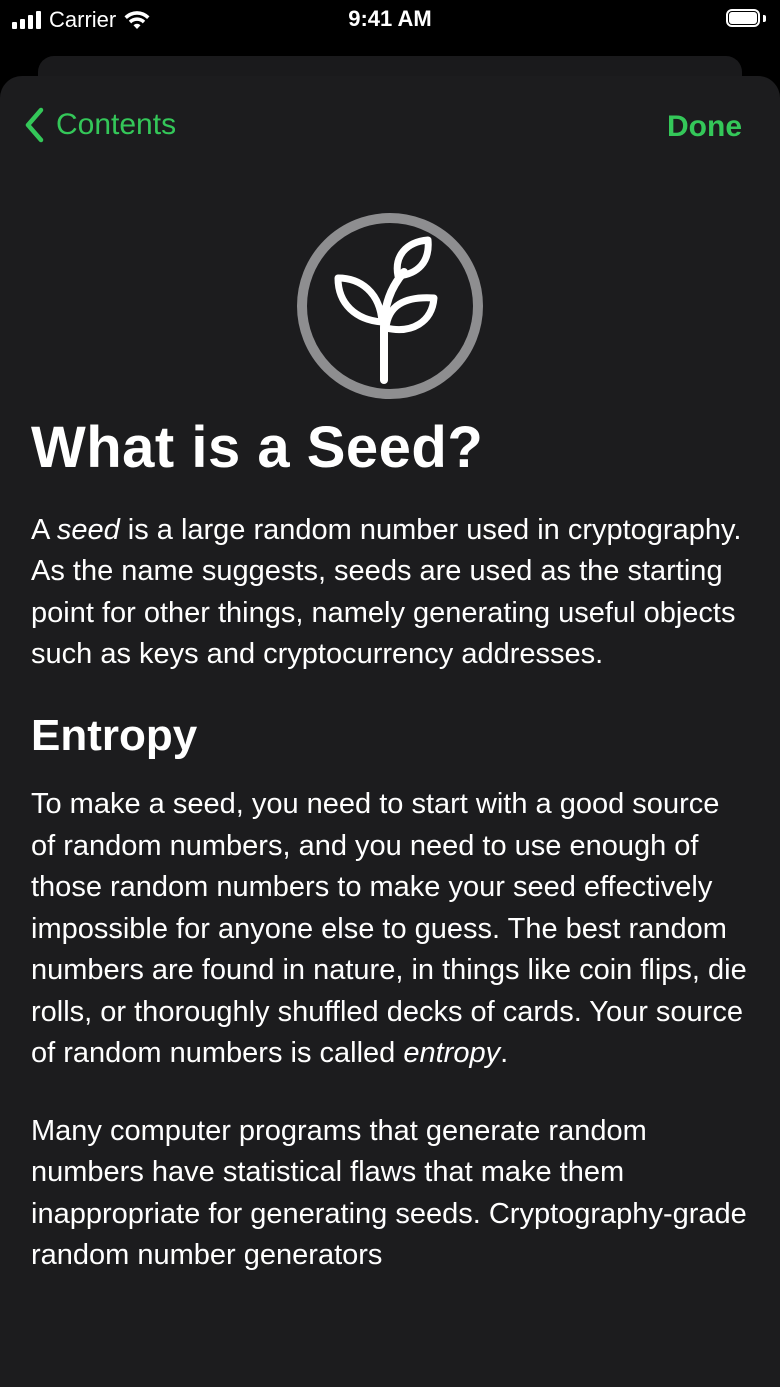 Image resolution: width=780 pixels, height=1387 pixels. I want to click on status-bar: Carrier 9:41 AM, so click(390, 20).